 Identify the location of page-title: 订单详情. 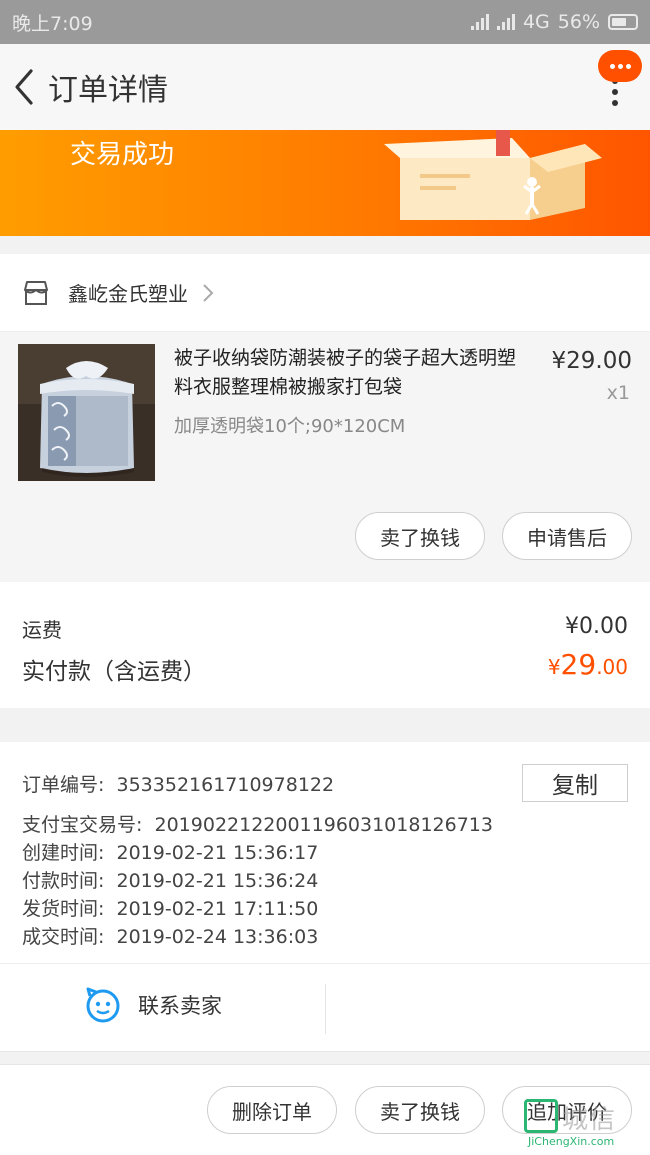
(108, 90).